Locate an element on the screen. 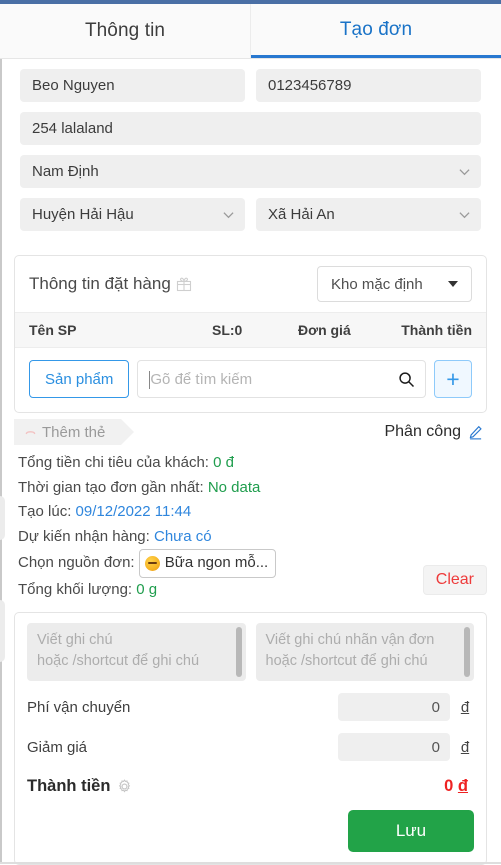 This screenshot has width=501, height=865. last-order-value: No data is located at coordinates (234, 487).